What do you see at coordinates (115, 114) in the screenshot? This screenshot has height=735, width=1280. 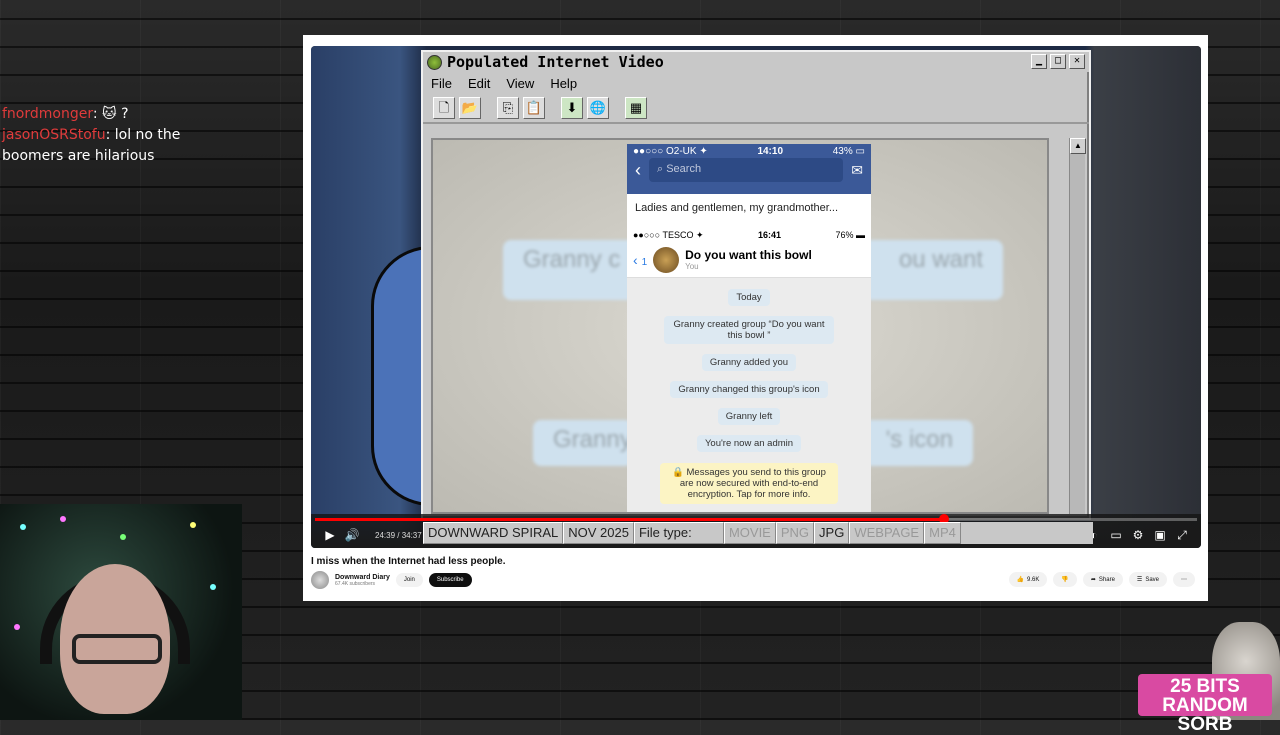 I see `chat-text: 🐱 ?` at bounding box center [115, 114].